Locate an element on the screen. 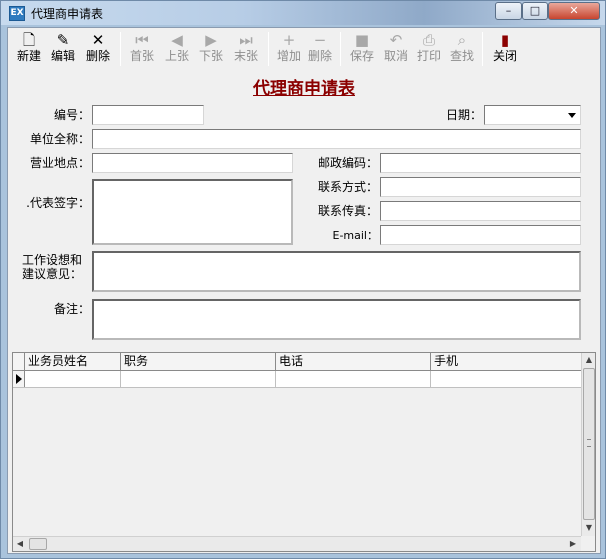 The image size is (606, 559). remove-row-button: − 删除 is located at coordinates (320, 50).